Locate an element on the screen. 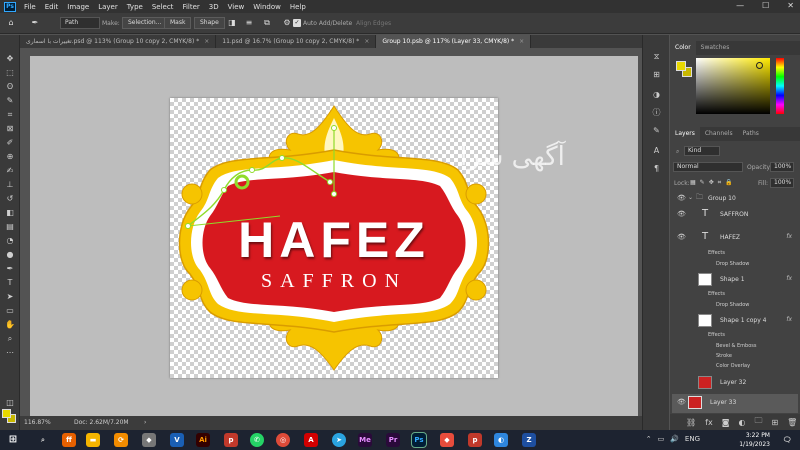 The width and height of the screenshot is (800, 450). maximize-button: ☐ is located at coordinates (765, 5).